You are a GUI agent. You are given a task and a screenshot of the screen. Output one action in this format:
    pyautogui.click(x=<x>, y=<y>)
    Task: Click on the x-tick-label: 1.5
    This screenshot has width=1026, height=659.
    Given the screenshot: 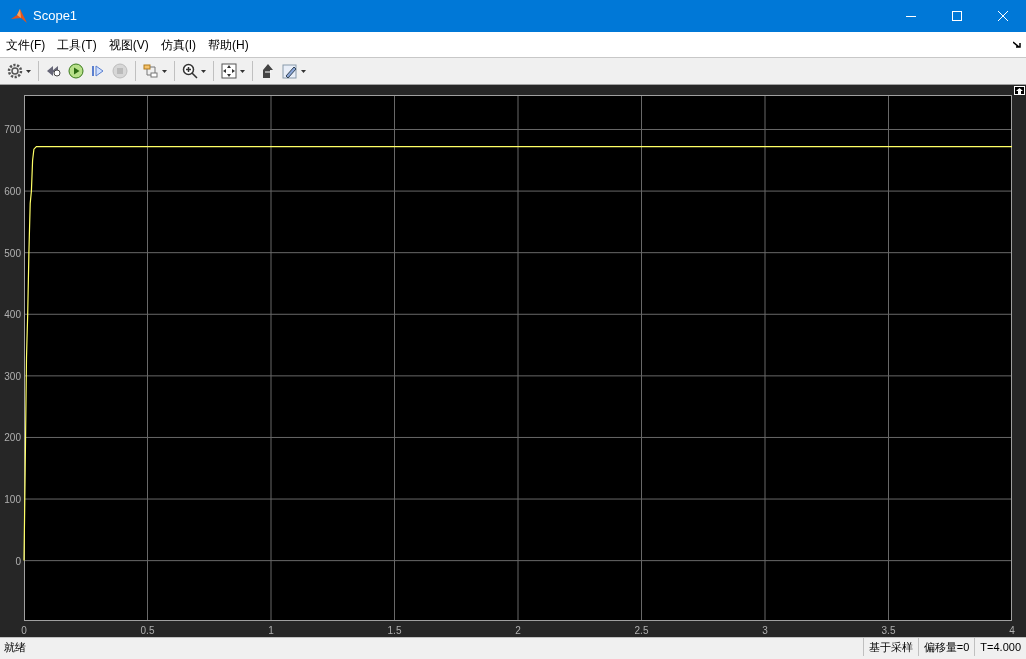 What is the action you would take?
    pyautogui.click(x=394, y=630)
    